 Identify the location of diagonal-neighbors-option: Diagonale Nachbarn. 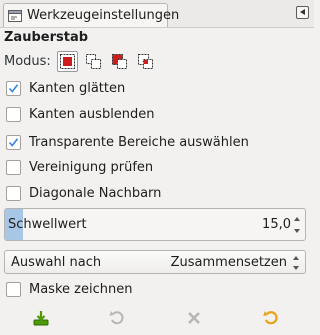
(83, 193).